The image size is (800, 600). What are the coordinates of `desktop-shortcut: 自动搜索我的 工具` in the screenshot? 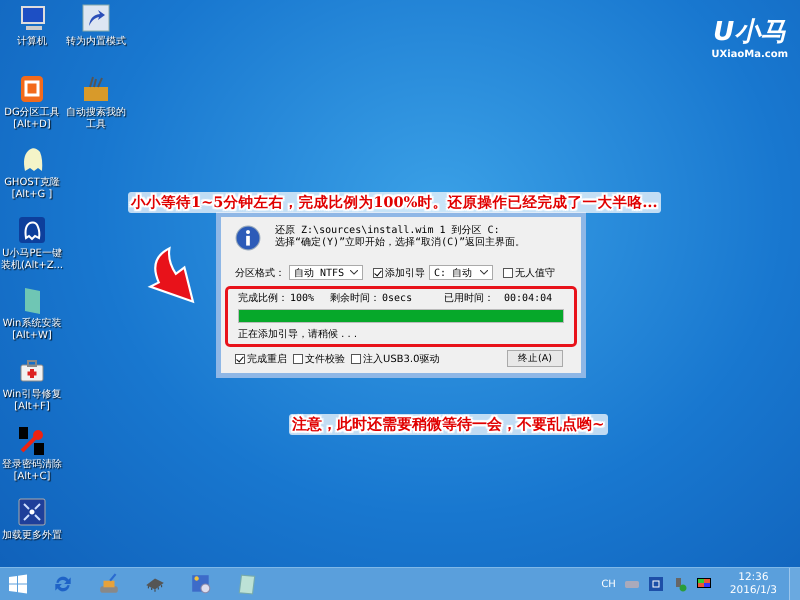 It's located at (96, 107).